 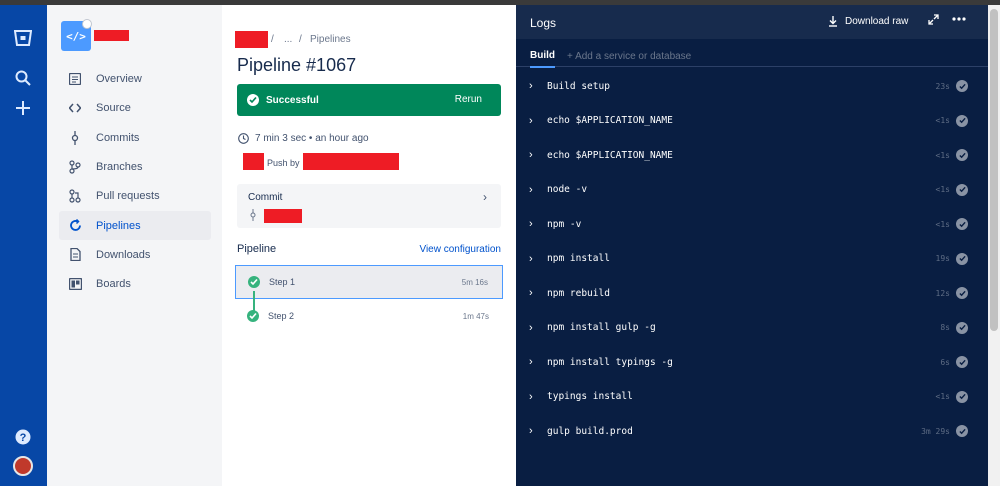 I want to click on sidebar-item-downloads: Downloads, so click(x=135, y=254).